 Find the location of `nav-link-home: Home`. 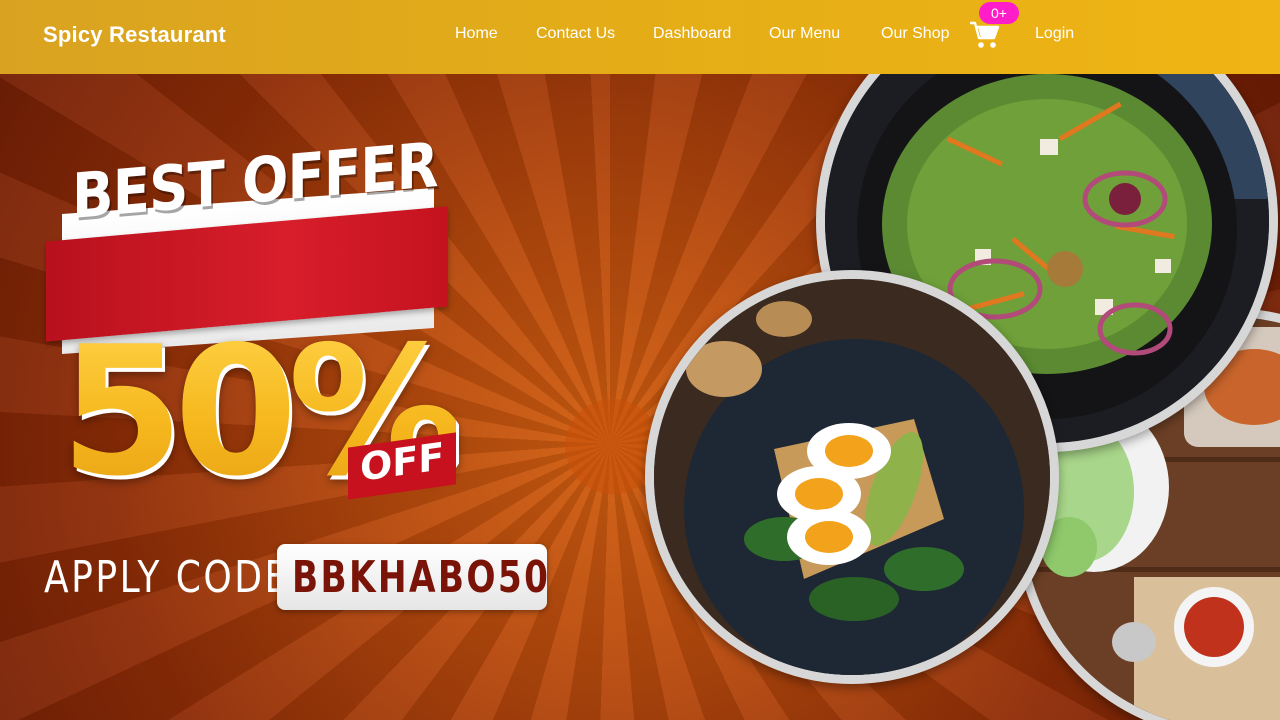

nav-link-home: Home is located at coordinates (476, 34).